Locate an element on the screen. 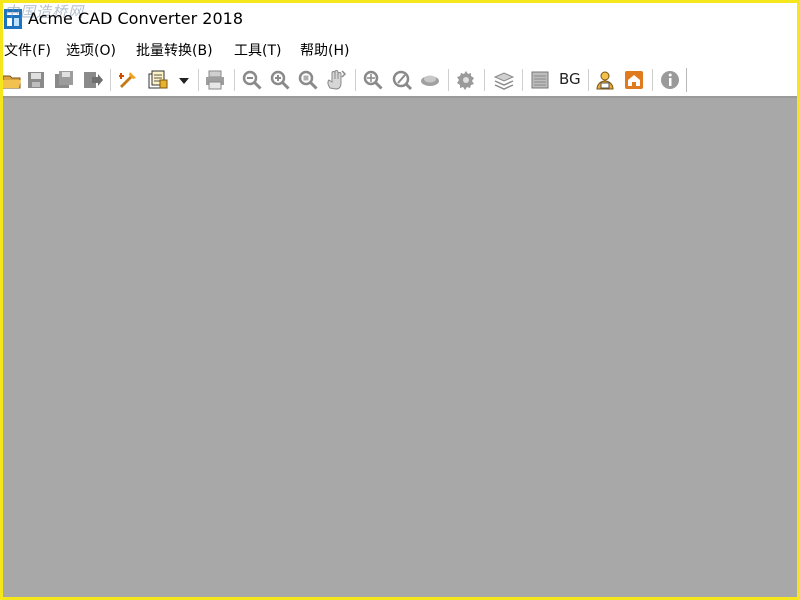 Image resolution: width=800 pixels, height=600 pixels. convert-icon is located at coordinates (128, 80).